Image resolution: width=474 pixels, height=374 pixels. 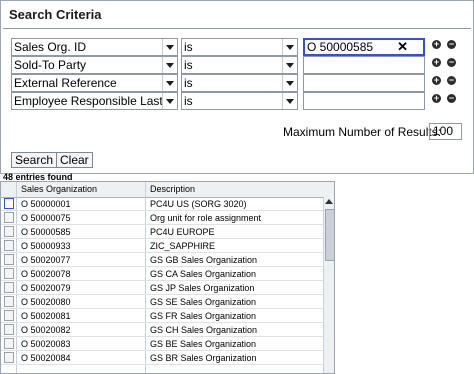 What do you see at coordinates (59, 189) in the screenshot?
I see `column-header-sales-organization: Sales Organization` at bounding box center [59, 189].